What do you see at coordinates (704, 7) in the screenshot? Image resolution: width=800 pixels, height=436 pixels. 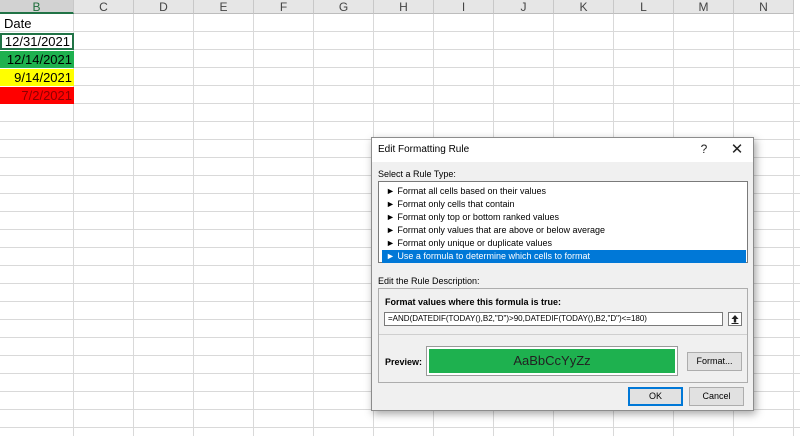 I see `column-header-m: M` at bounding box center [704, 7].